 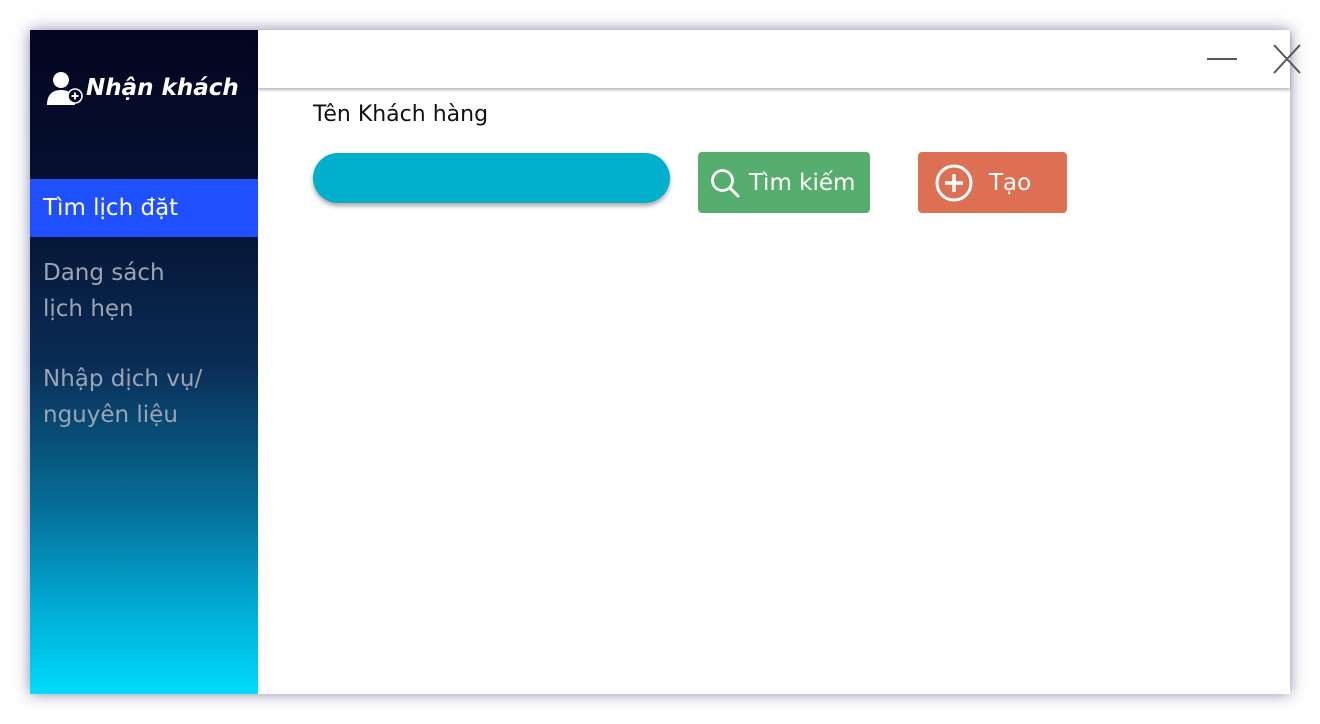 What do you see at coordinates (88, 309) in the screenshot?
I see `sidebar-item-label: lịch hẹn` at bounding box center [88, 309].